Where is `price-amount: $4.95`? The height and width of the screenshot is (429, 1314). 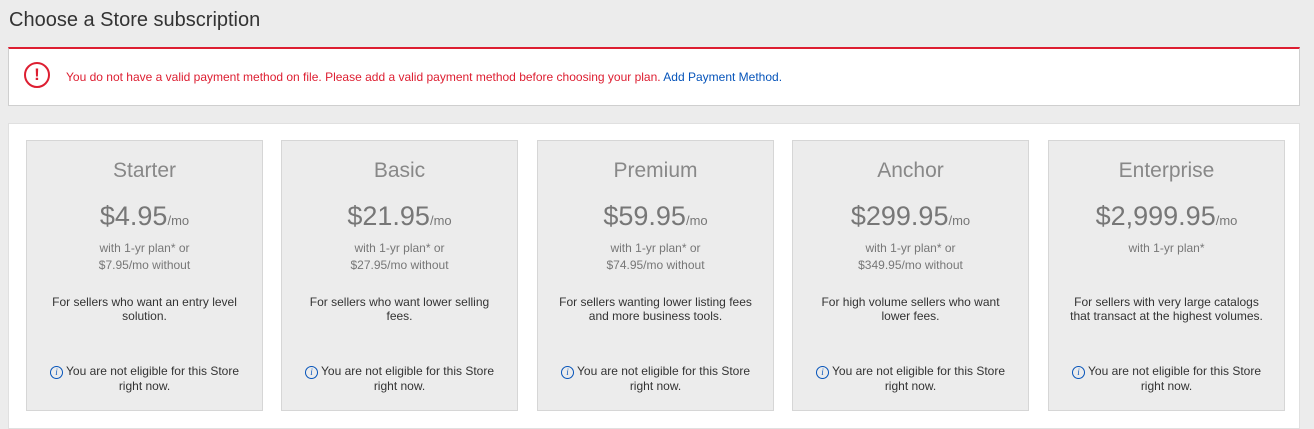
price-amount: $4.95 is located at coordinates (133, 216).